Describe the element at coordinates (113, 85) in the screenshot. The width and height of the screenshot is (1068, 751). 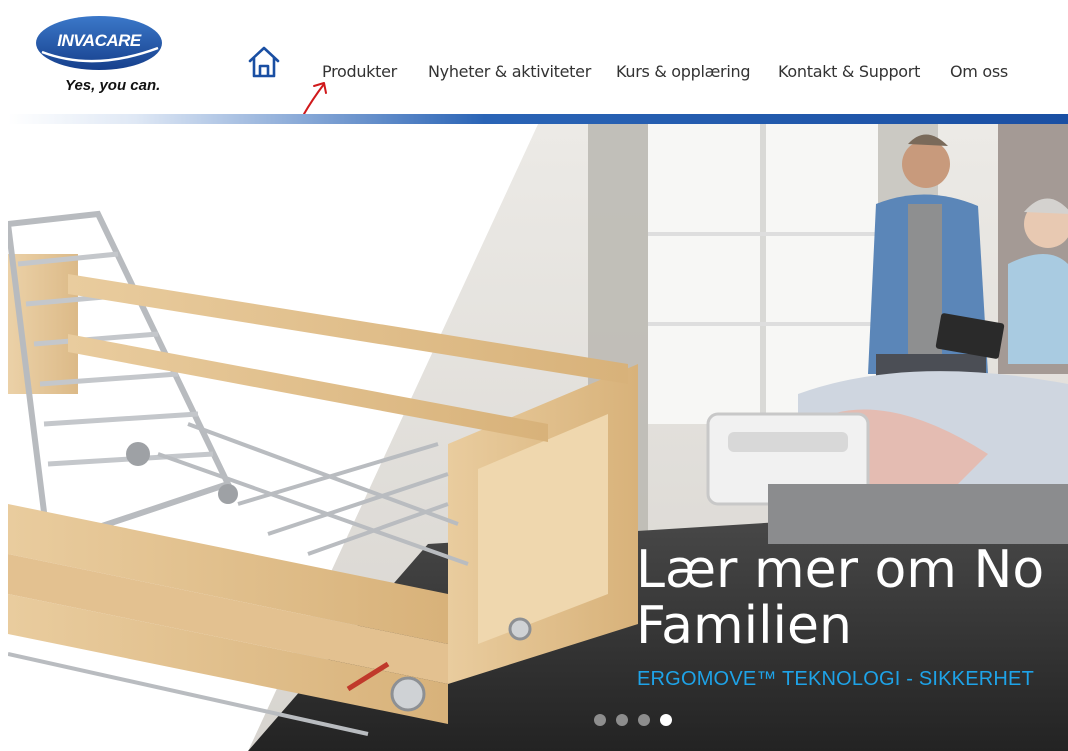
I see `logo-tagline: Yes, you can.` at that location.